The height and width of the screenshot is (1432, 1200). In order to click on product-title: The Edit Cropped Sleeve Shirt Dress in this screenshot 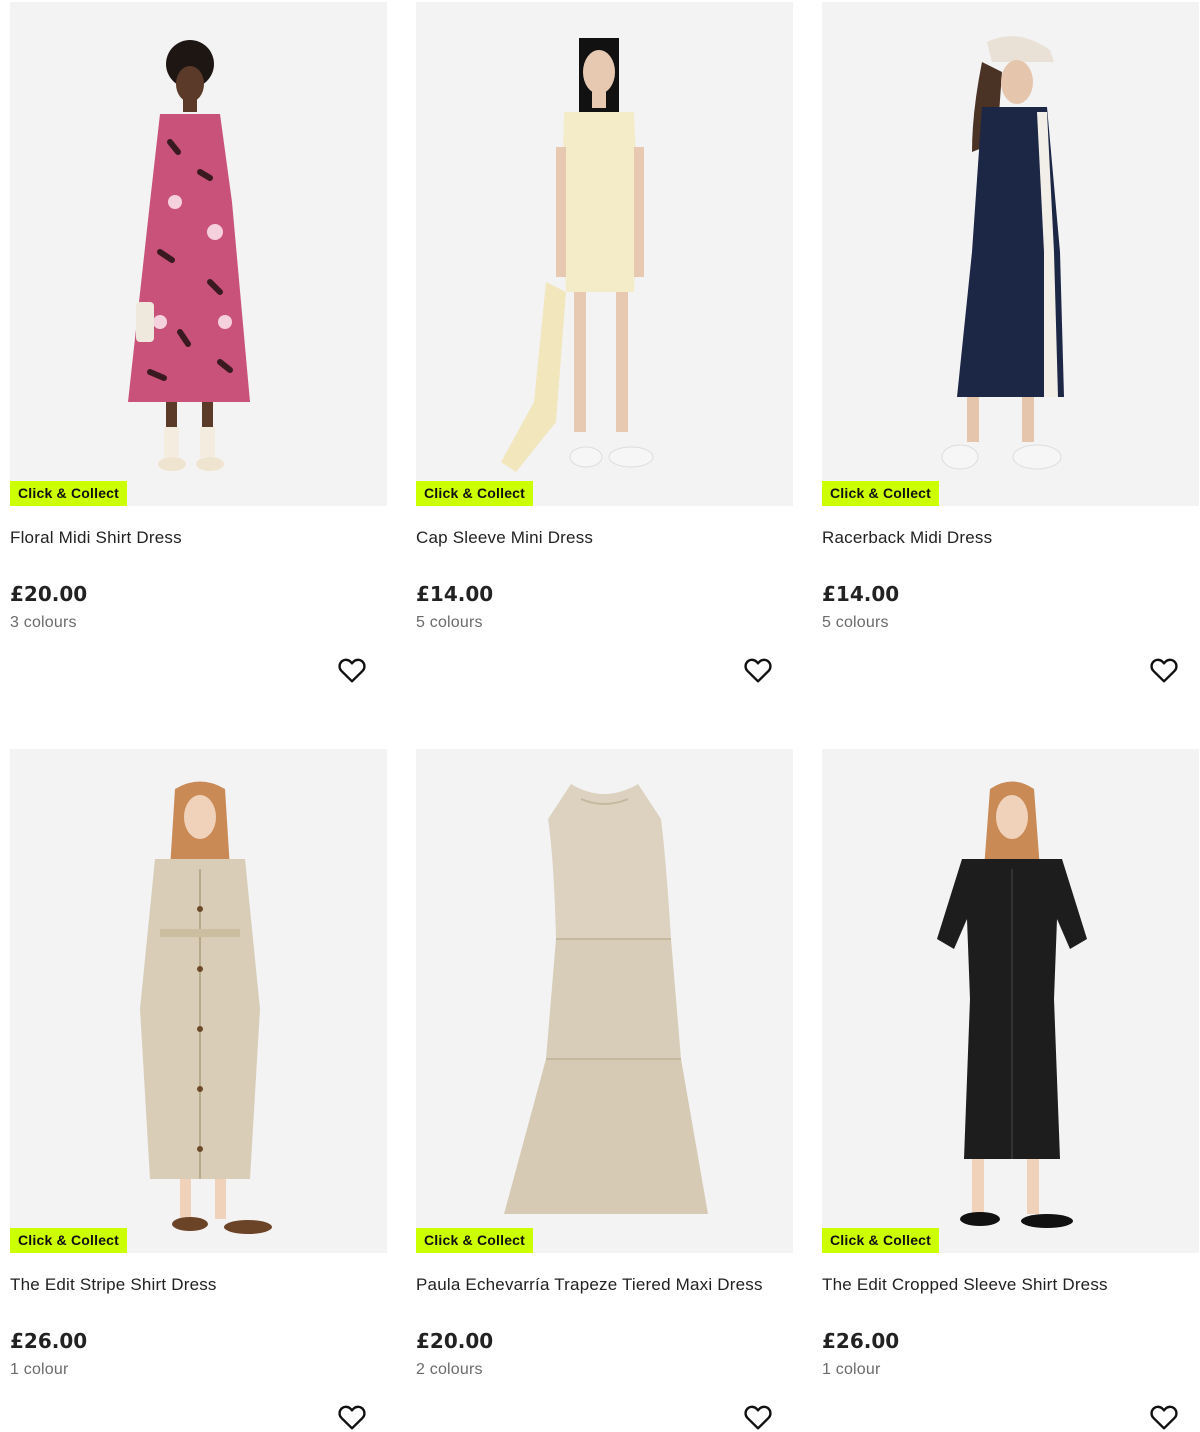, I will do `click(965, 1285)`.